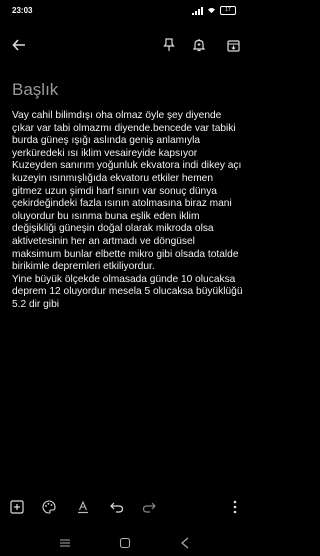 The image size is (320, 556). I want to click on bottom-toolbar, so click(125, 508).